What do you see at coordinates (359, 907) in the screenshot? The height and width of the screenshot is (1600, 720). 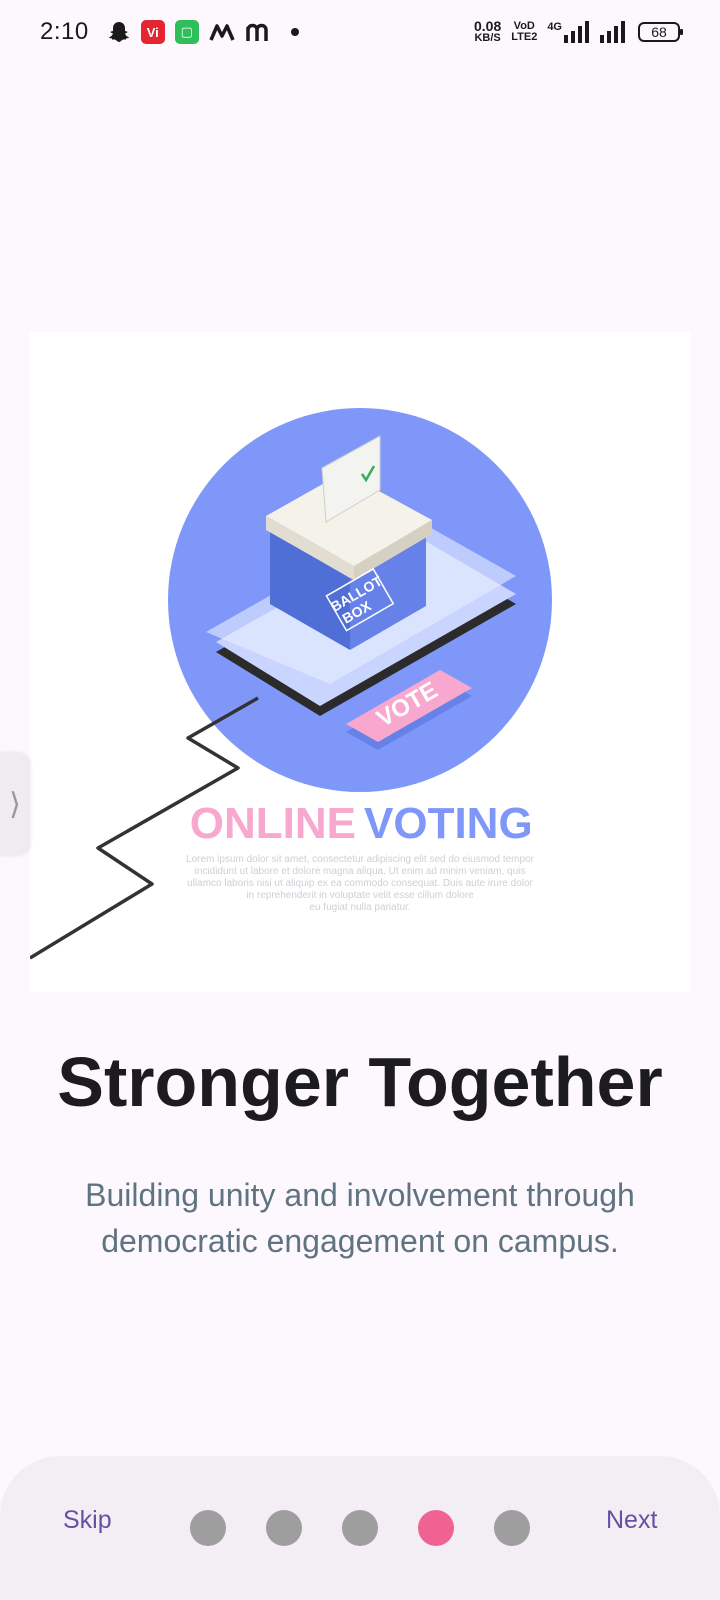 I see `body-line-5: eu fugiat nulla pariatur.` at bounding box center [359, 907].